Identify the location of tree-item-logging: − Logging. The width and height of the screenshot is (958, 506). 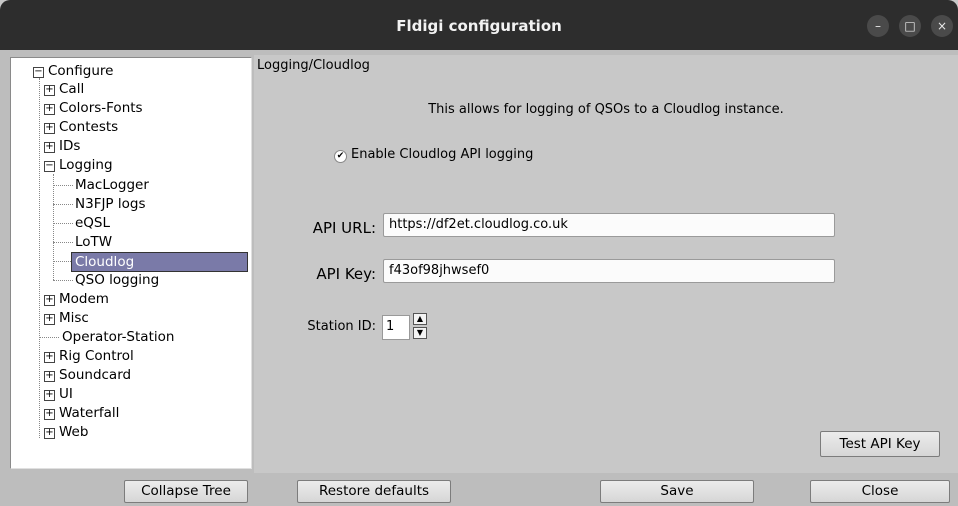
(78, 165).